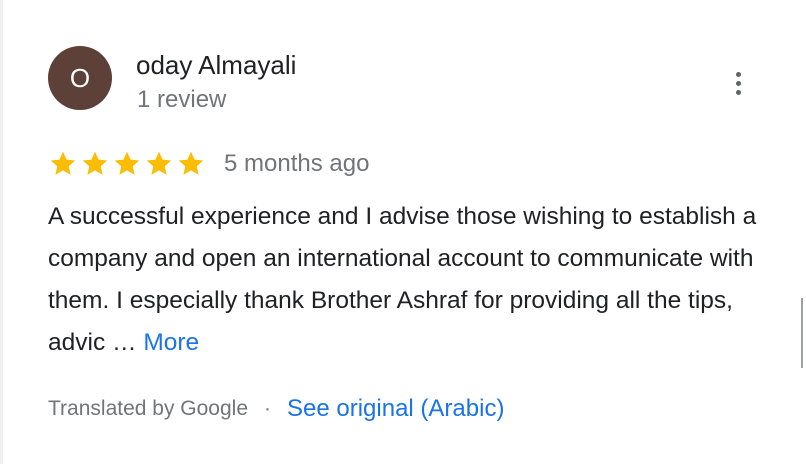  I want to click on review-count: 1 review, so click(181, 100).